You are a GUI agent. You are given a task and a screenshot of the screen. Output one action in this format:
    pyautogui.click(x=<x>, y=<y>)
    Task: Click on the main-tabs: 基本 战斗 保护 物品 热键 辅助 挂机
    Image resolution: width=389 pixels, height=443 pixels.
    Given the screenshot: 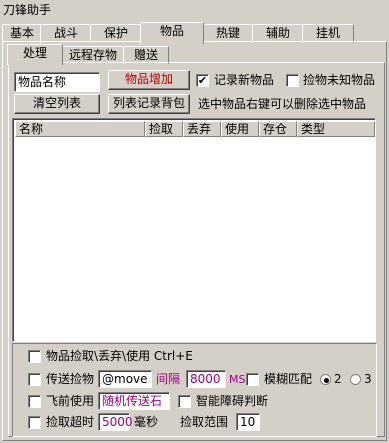 What is the action you would take?
    pyautogui.click(x=194, y=33)
    